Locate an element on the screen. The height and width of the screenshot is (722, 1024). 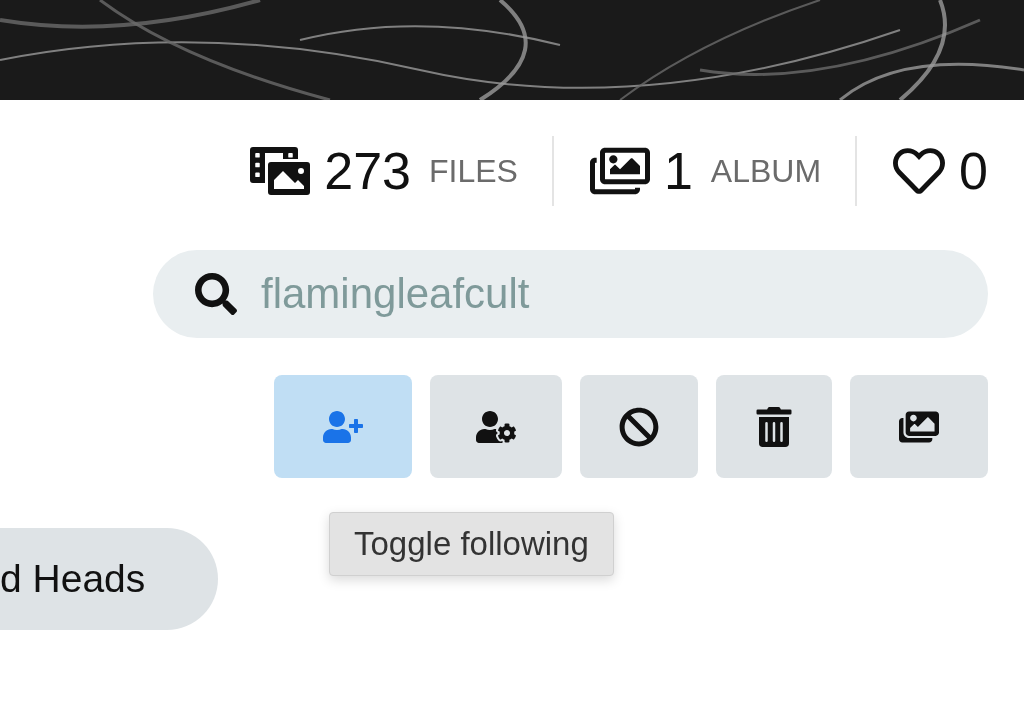
stat-label: FILES is located at coordinates (473, 171).